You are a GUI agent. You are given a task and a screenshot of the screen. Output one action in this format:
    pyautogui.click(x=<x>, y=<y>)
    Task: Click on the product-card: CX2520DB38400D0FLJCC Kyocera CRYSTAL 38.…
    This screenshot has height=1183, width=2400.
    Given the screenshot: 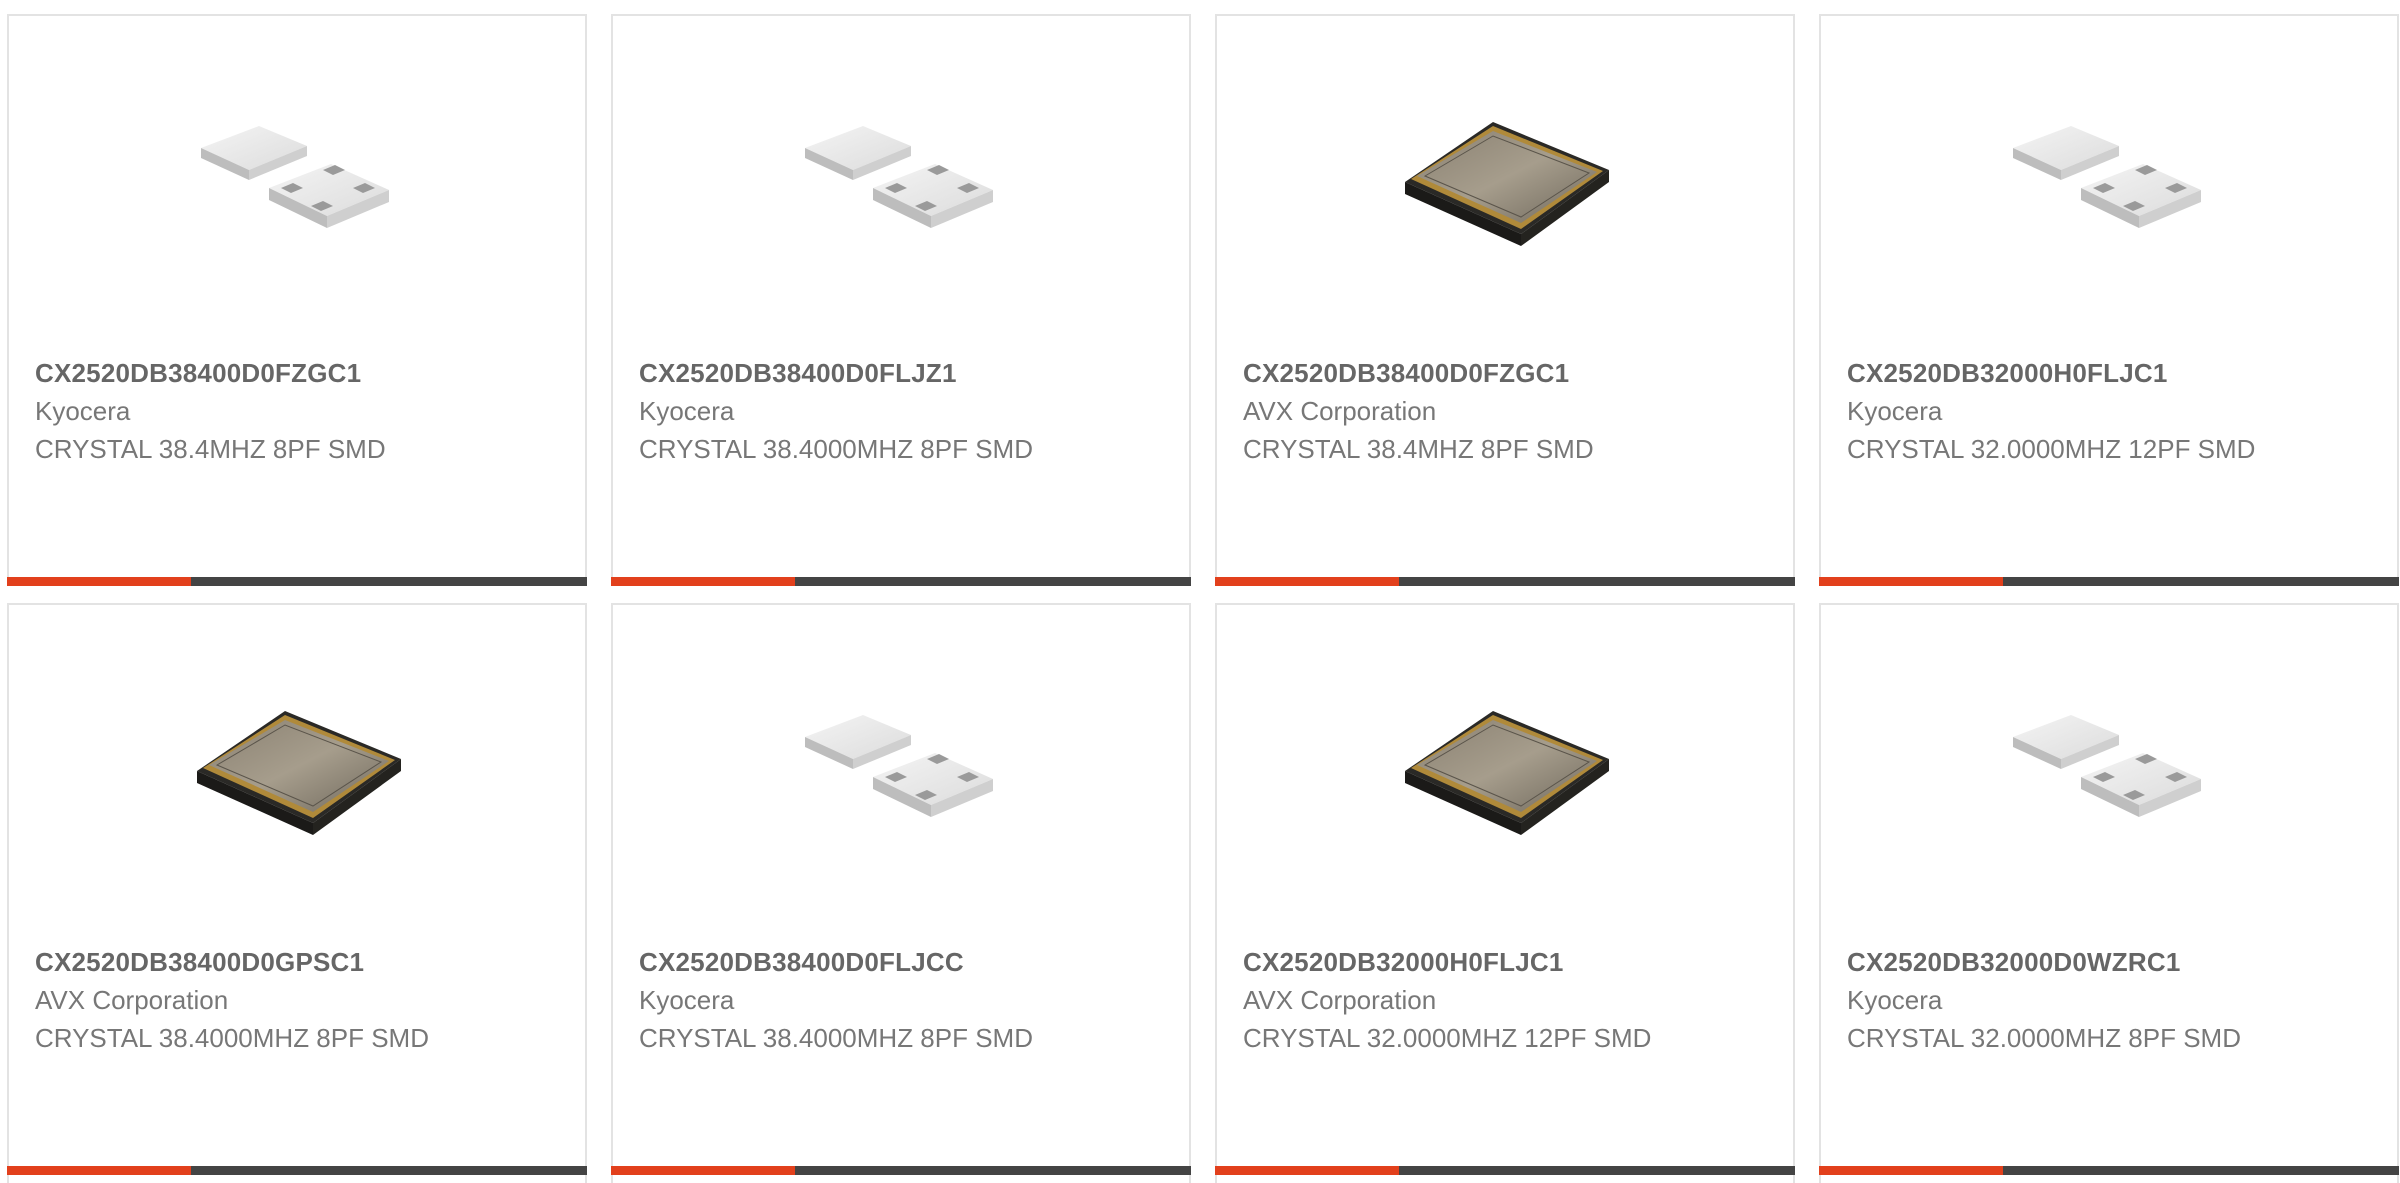 What is the action you would take?
    pyautogui.click(x=901, y=893)
    